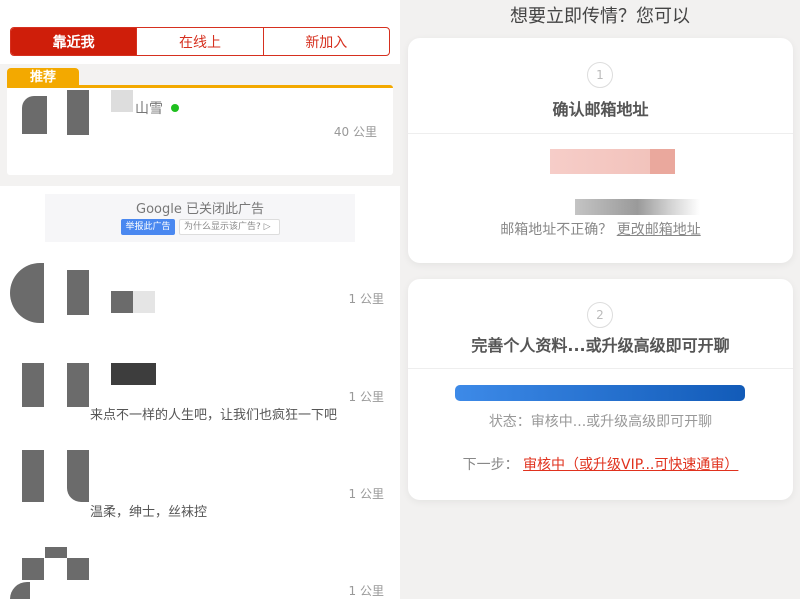 This screenshot has height=599, width=800. Describe the element at coordinates (630, 465) in the screenshot. I see `review-upgrade-link: 审核中（或升级VIP...可快速通审）` at that location.